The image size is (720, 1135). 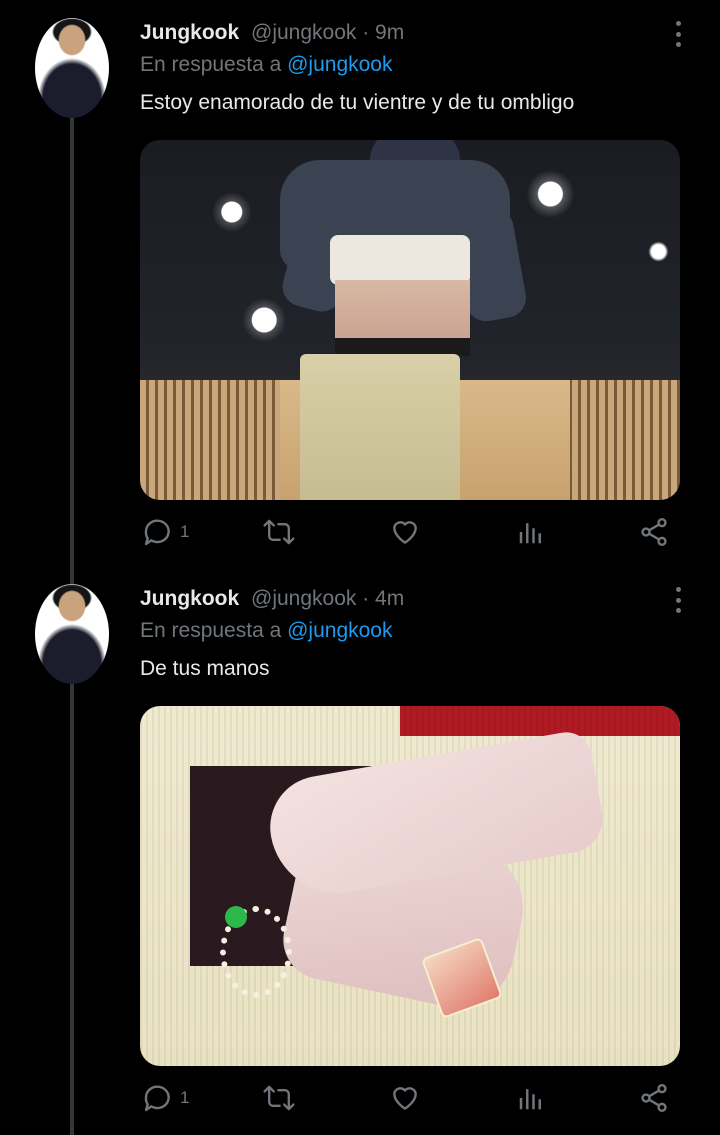 I want to click on timestamp: · 4m, so click(x=383, y=598).